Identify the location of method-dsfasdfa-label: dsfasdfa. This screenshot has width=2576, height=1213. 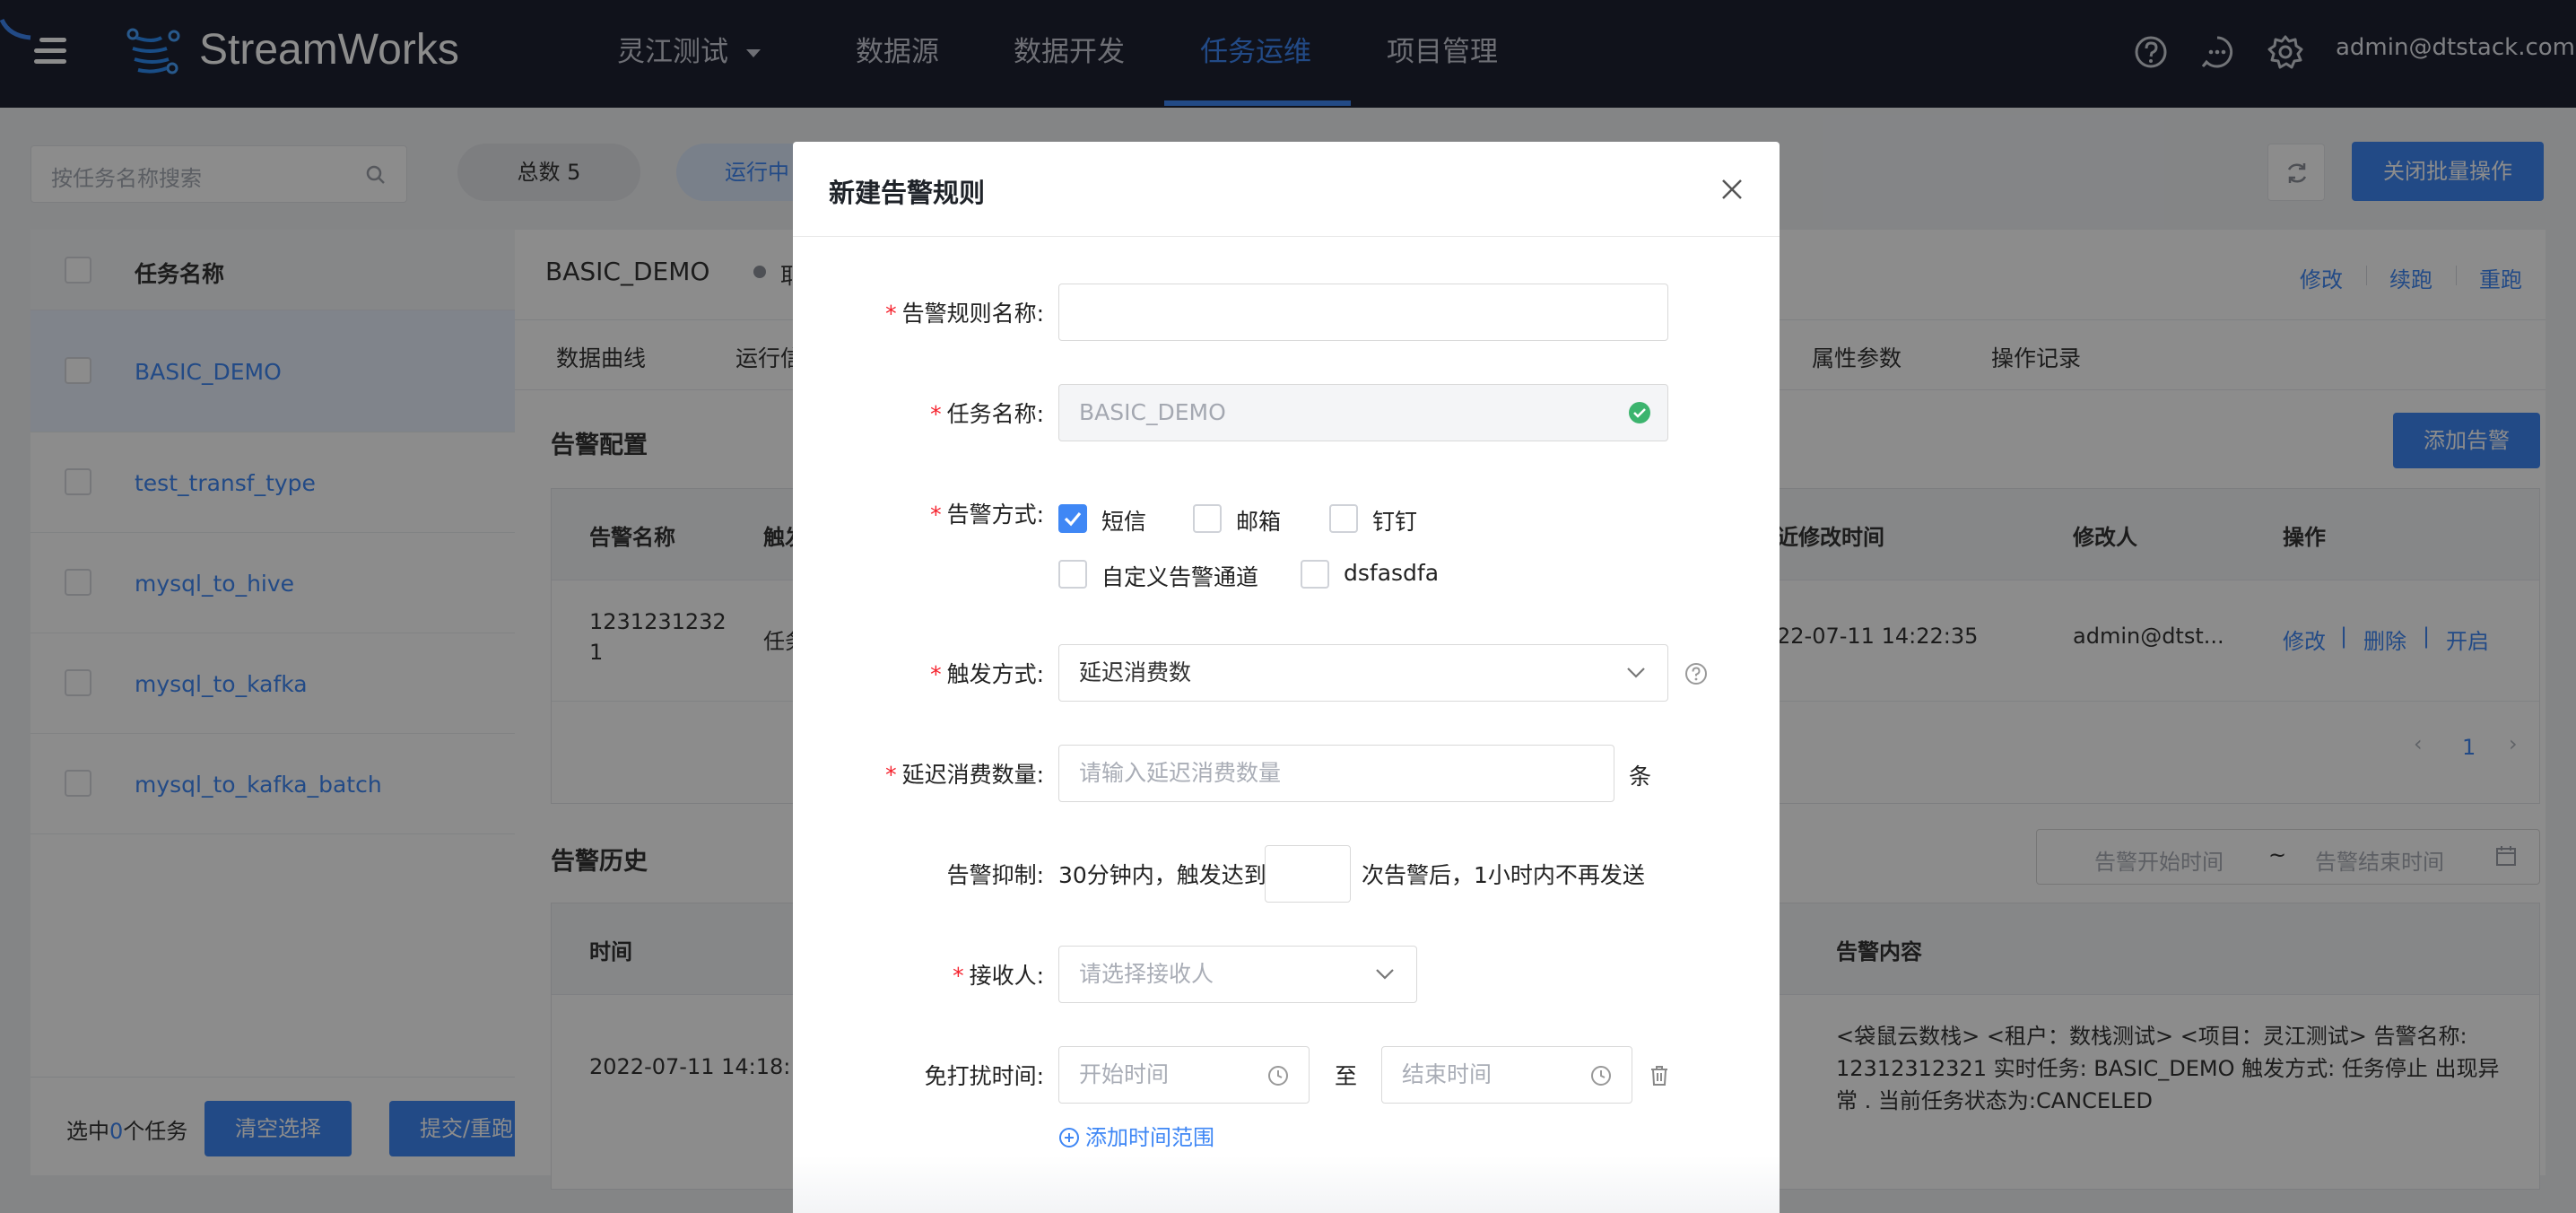
(1391, 573).